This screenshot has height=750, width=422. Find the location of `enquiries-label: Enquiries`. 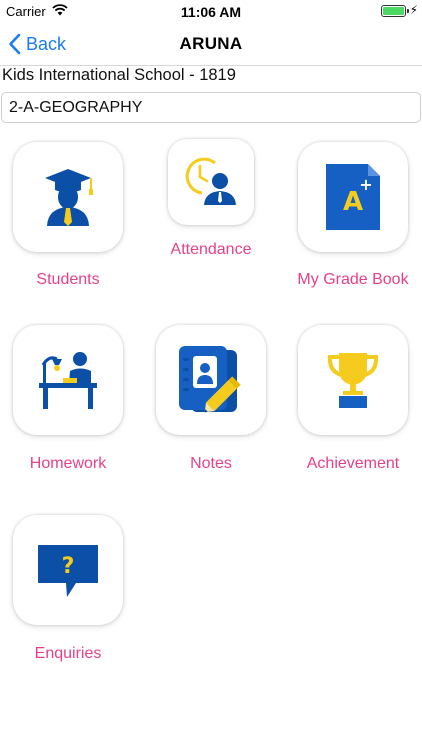

enquiries-label: Enquiries is located at coordinates (68, 654).